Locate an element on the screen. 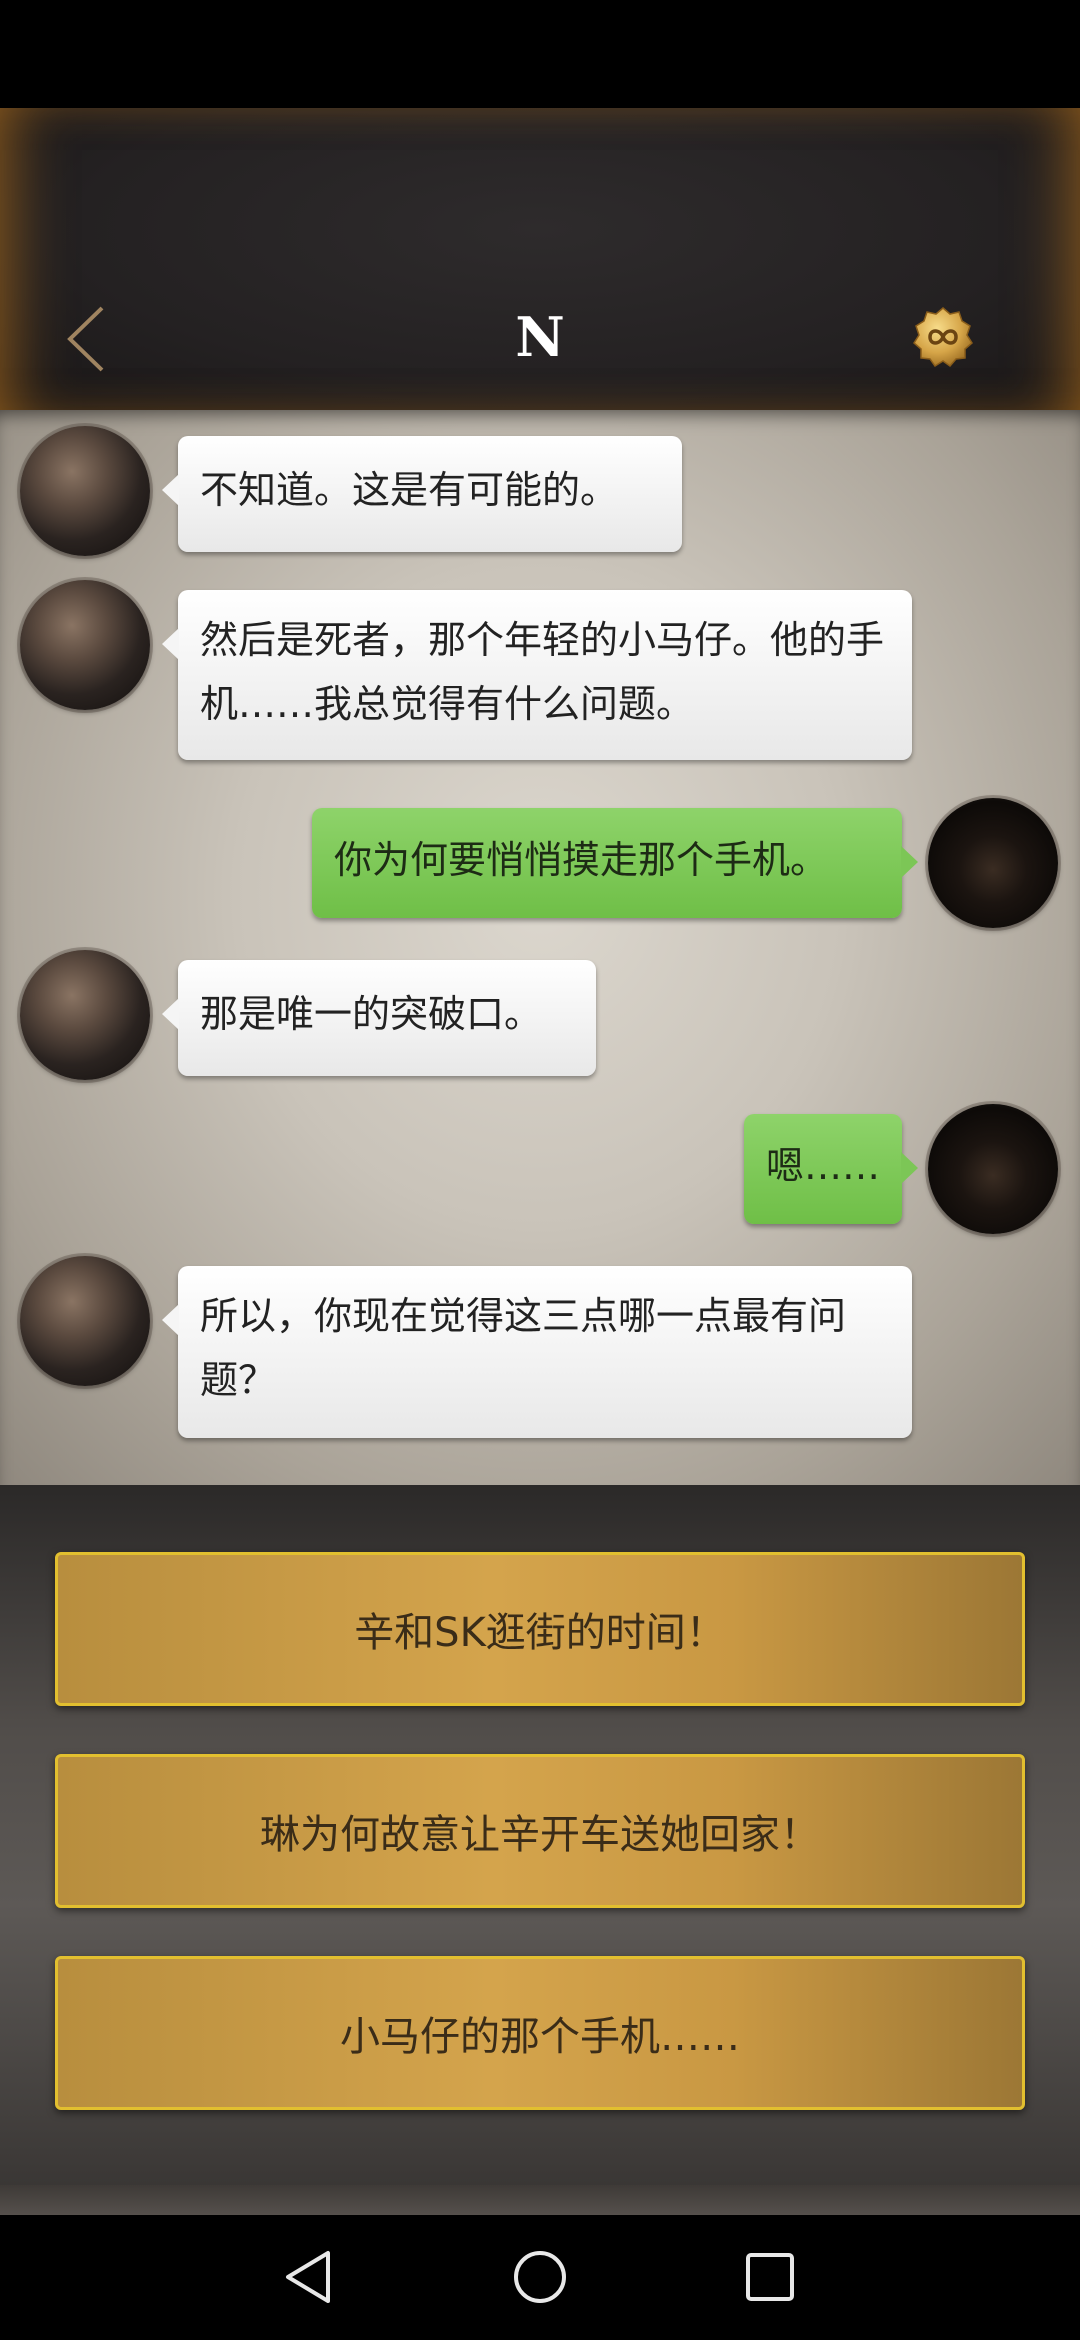 Image resolution: width=1080 pixels, height=2340 pixels. npc-message-bubble: 那是唯一的突破口。 is located at coordinates (379, 1018).